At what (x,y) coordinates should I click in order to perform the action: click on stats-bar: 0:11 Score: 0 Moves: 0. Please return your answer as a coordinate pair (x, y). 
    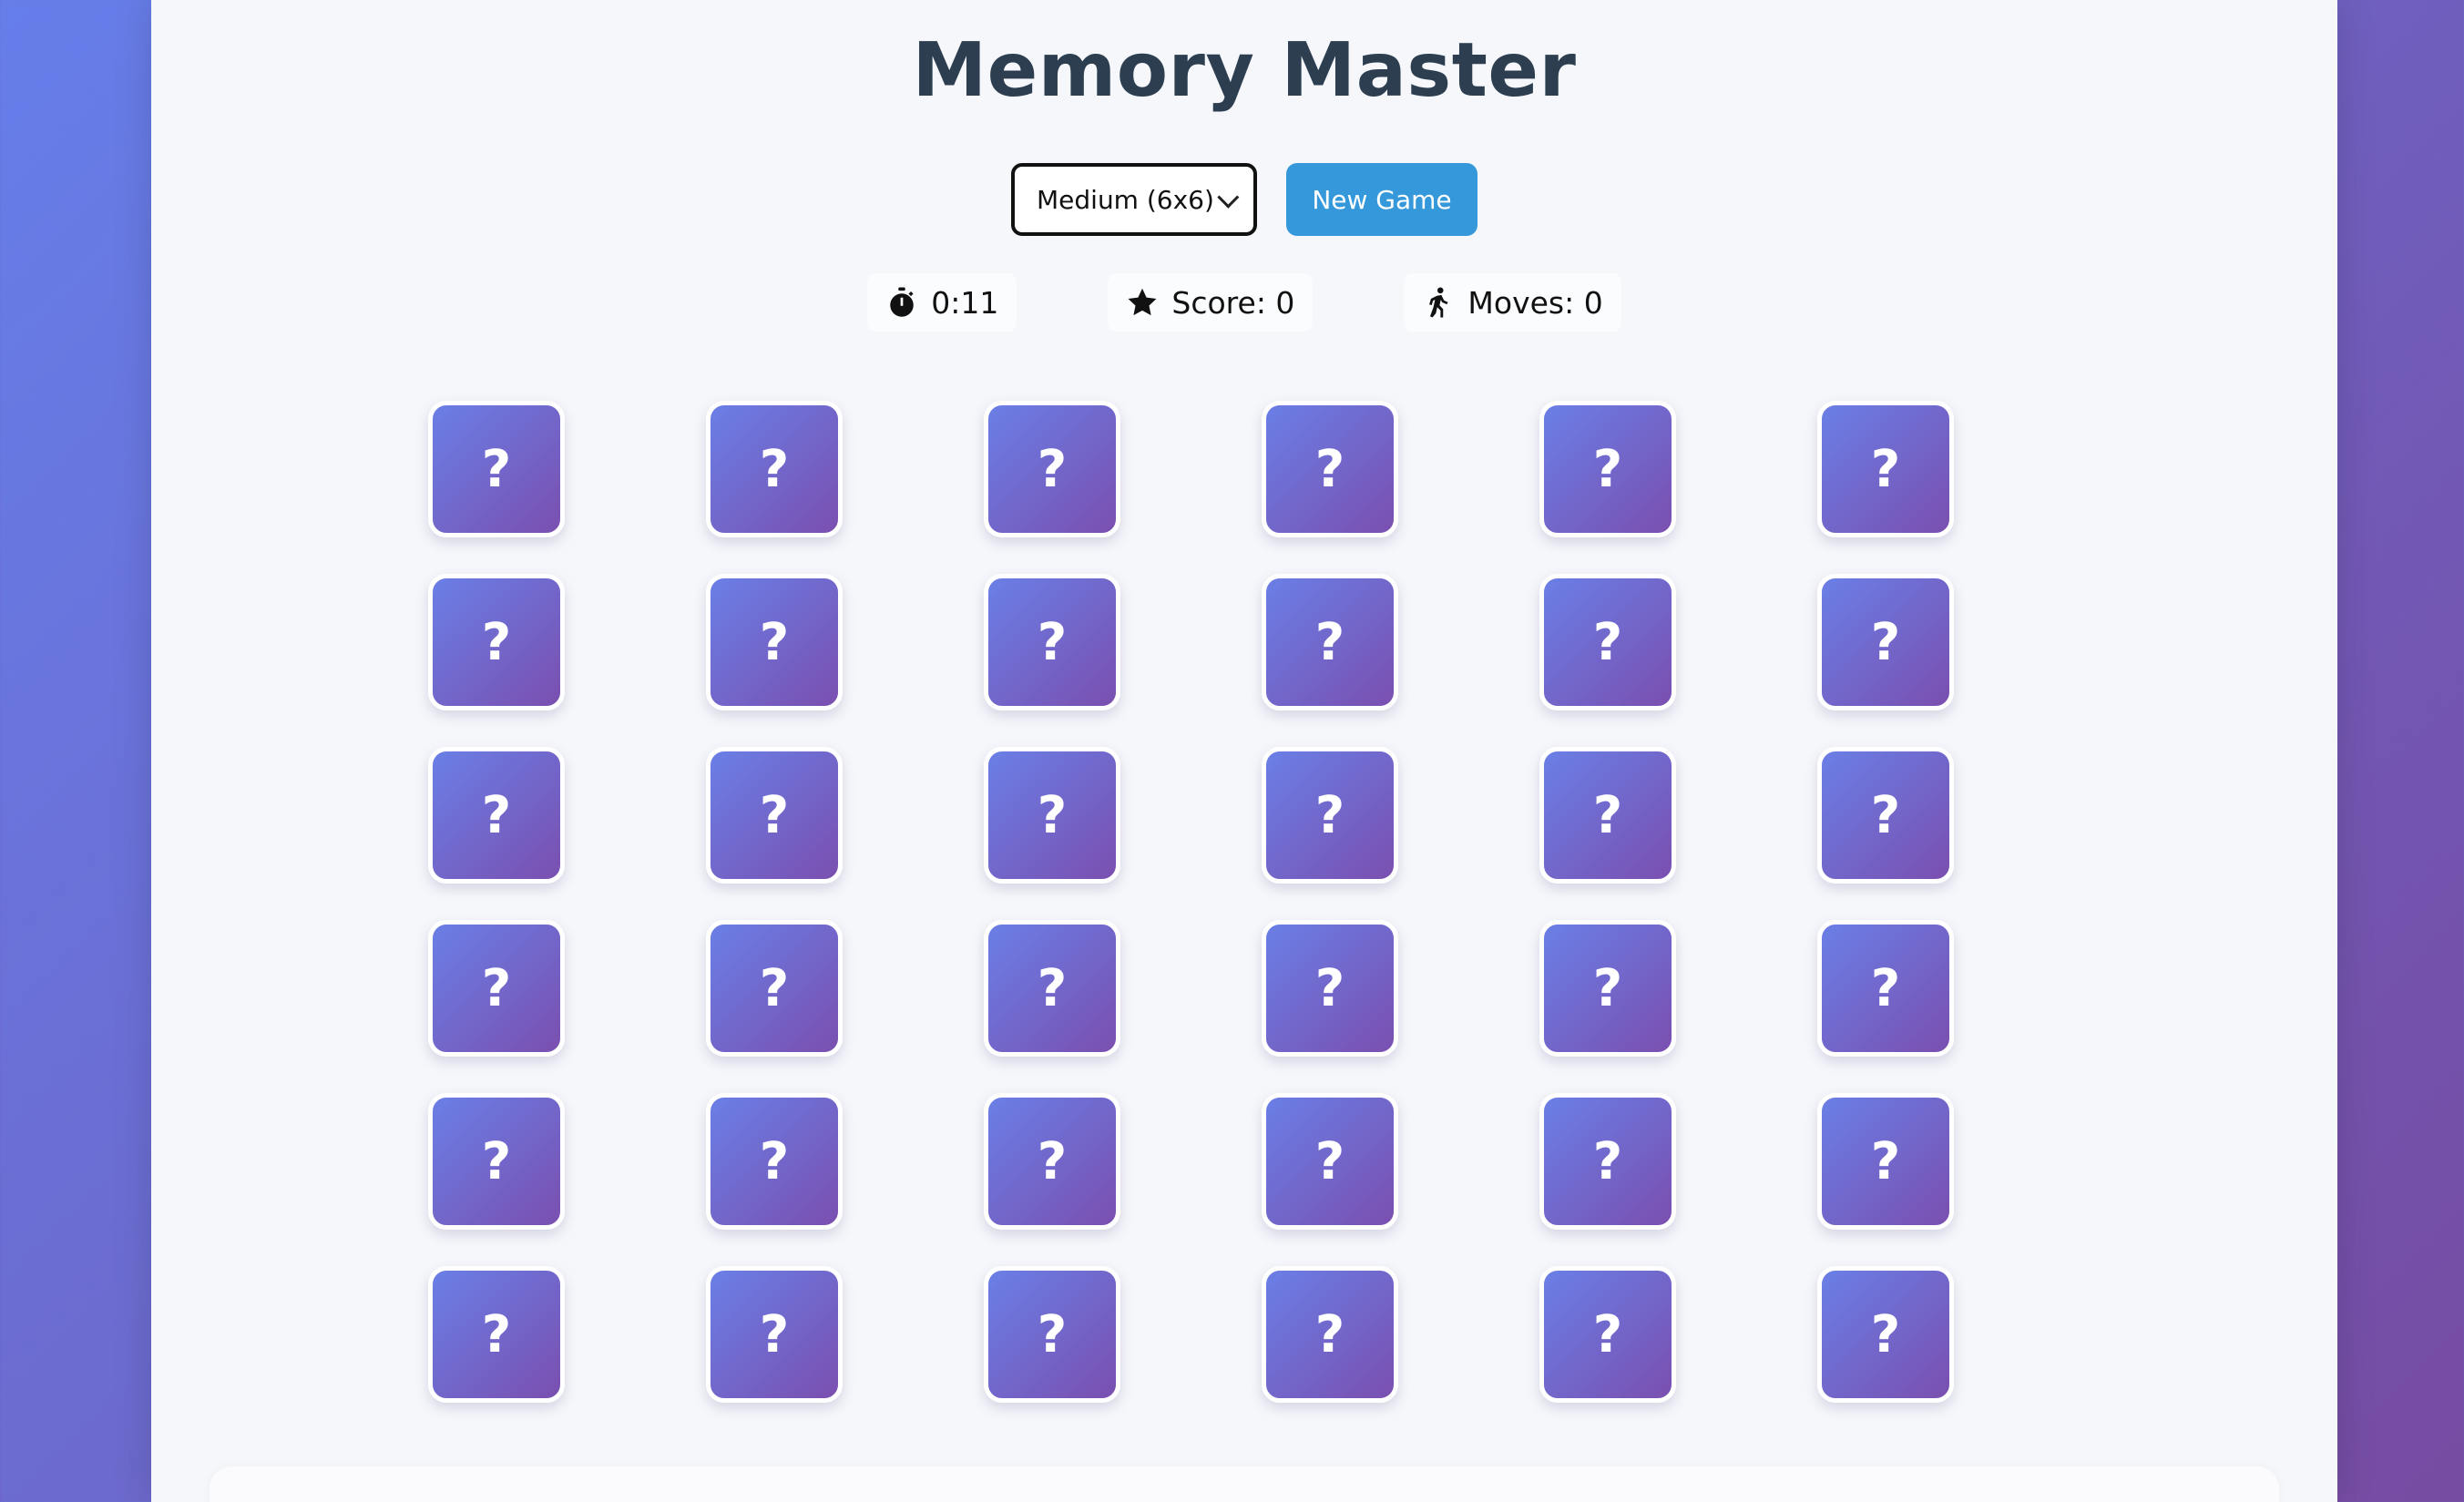
    Looking at the image, I should click on (1244, 302).